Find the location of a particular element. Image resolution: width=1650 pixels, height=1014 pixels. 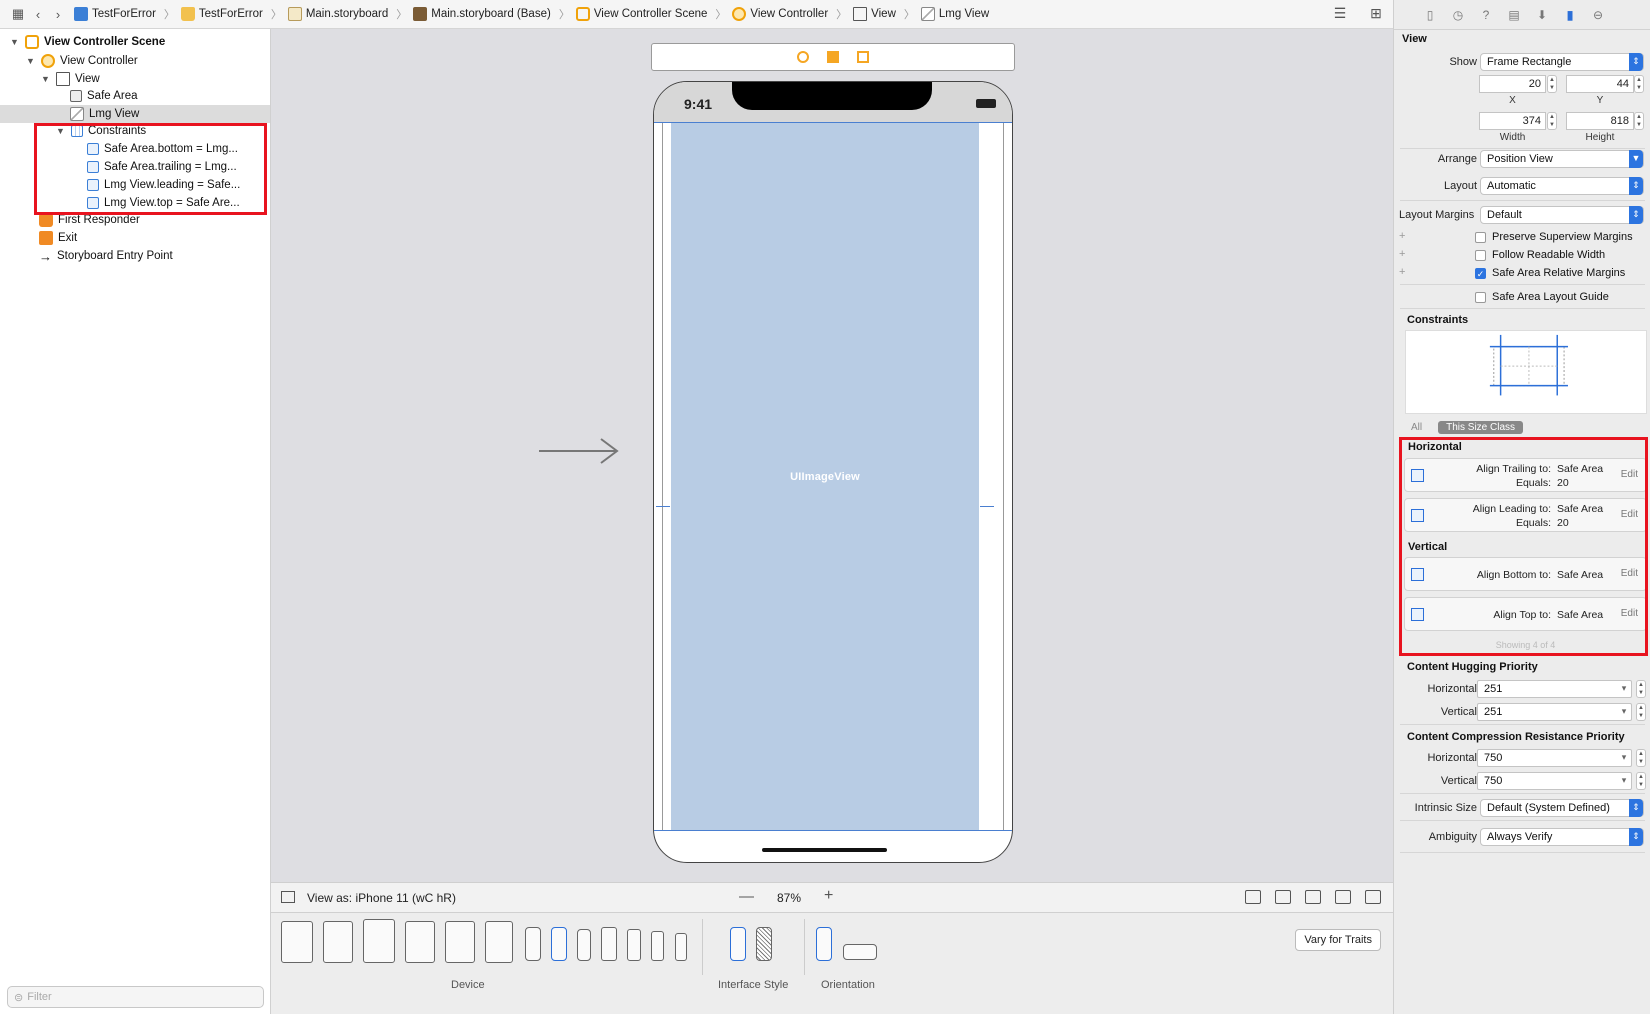

zoom-in-button: + is located at coordinates (828, 896).